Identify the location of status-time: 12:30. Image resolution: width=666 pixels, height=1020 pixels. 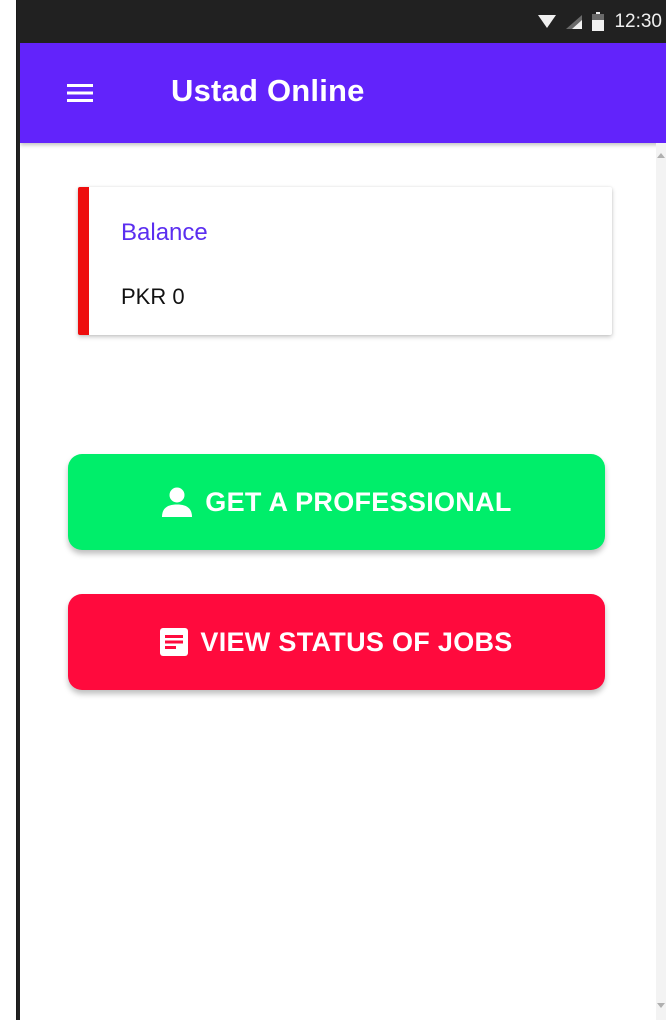
(638, 21).